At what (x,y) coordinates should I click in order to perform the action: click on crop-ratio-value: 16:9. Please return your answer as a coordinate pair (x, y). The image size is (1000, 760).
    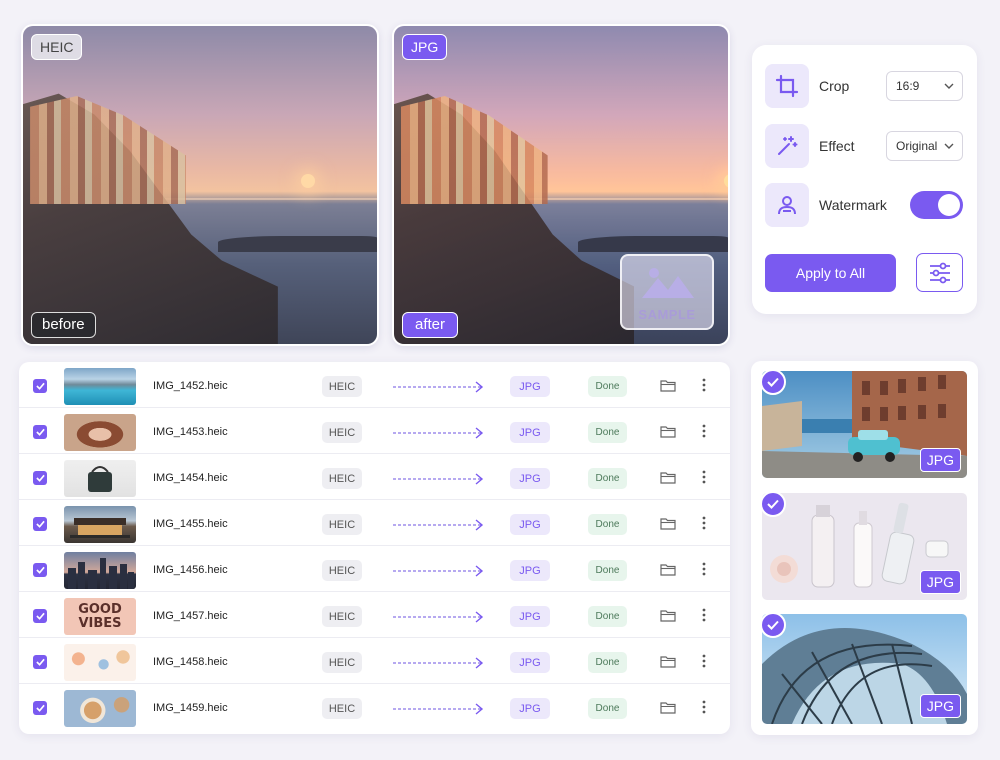
    Looking at the image, I should click on (908, 86).